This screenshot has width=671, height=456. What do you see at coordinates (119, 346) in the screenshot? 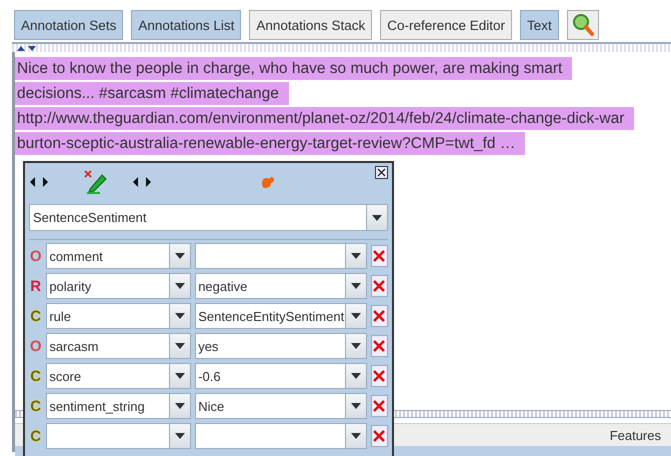
I see `feature-name-dropdown: sarcasm` at bounding box center [119, 346].